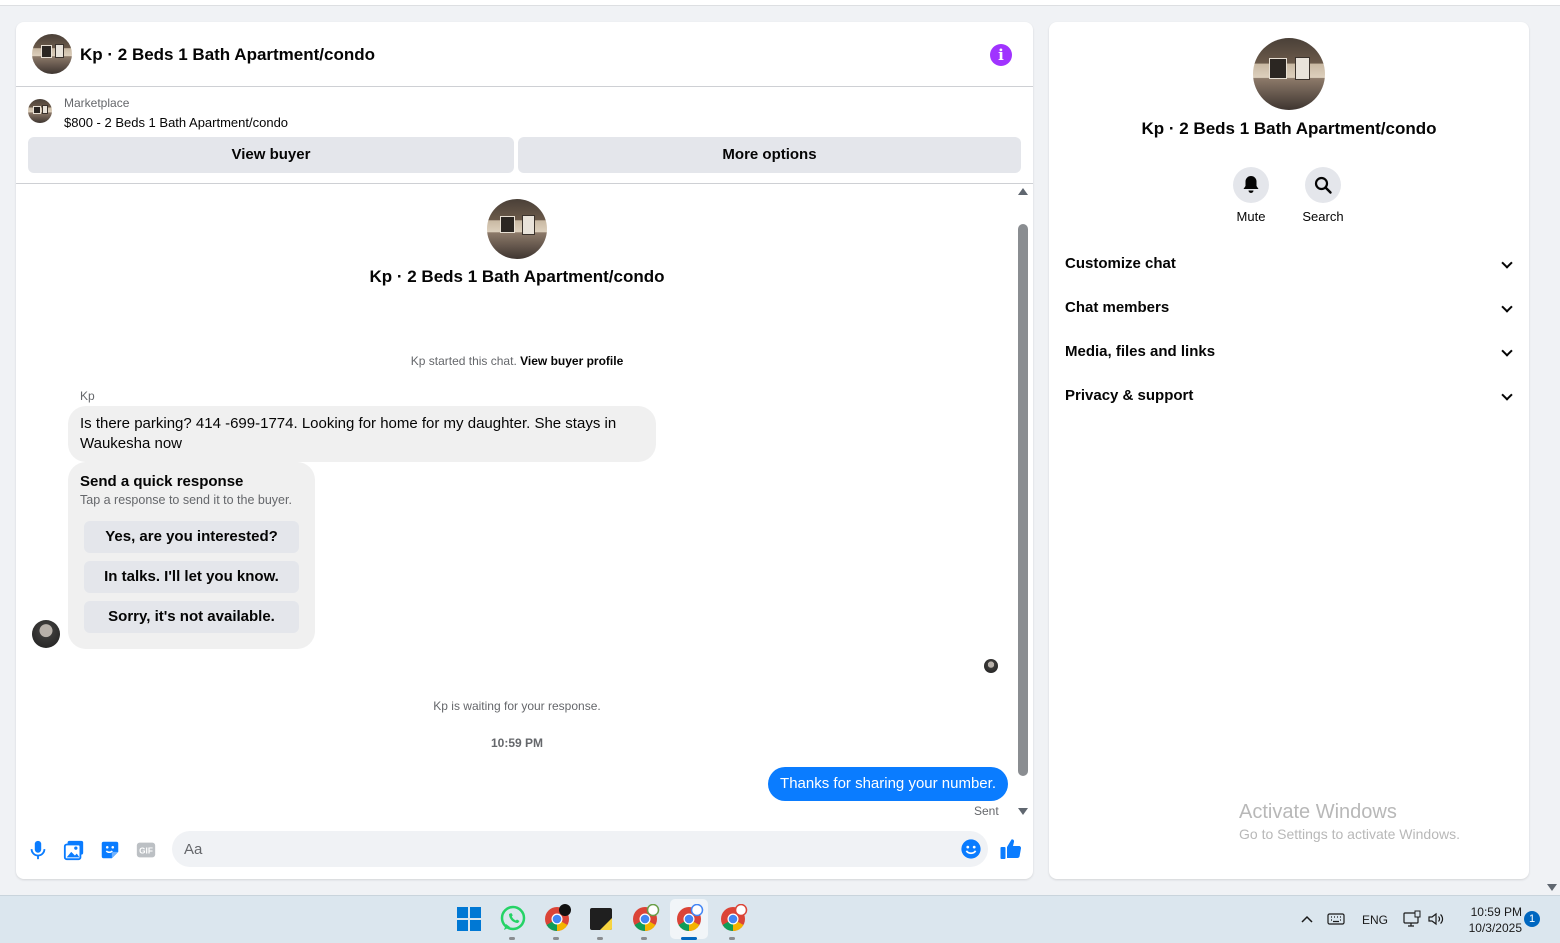 The width and height of the screenshot is (1560, 943). What do you see at coordinates (524, 183) in the screenshot?
I see `divider` at bounding box center [524, 183].